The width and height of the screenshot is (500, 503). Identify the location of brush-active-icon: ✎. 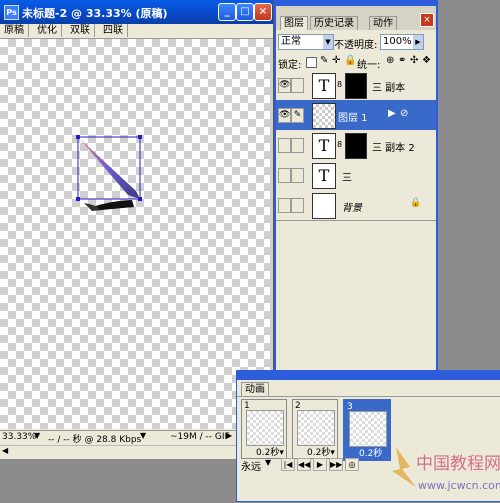
(297, 115).